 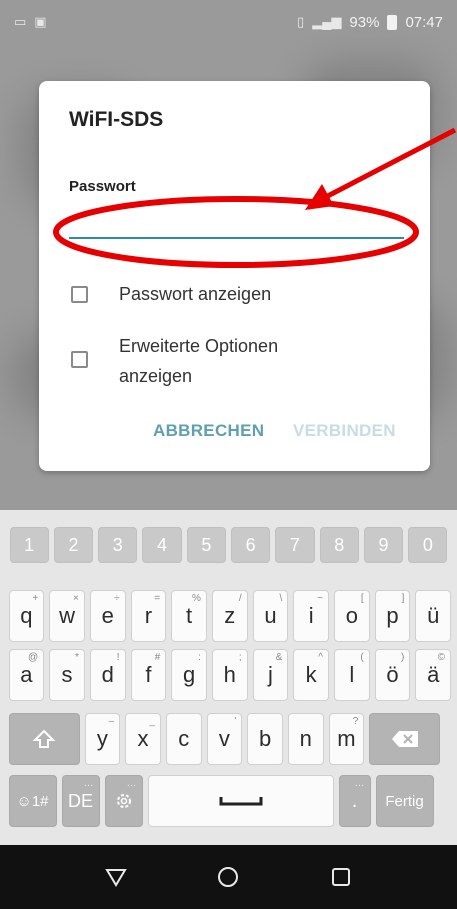 I want to click on key-ä-hint: ©, so click(x=441, y=657).